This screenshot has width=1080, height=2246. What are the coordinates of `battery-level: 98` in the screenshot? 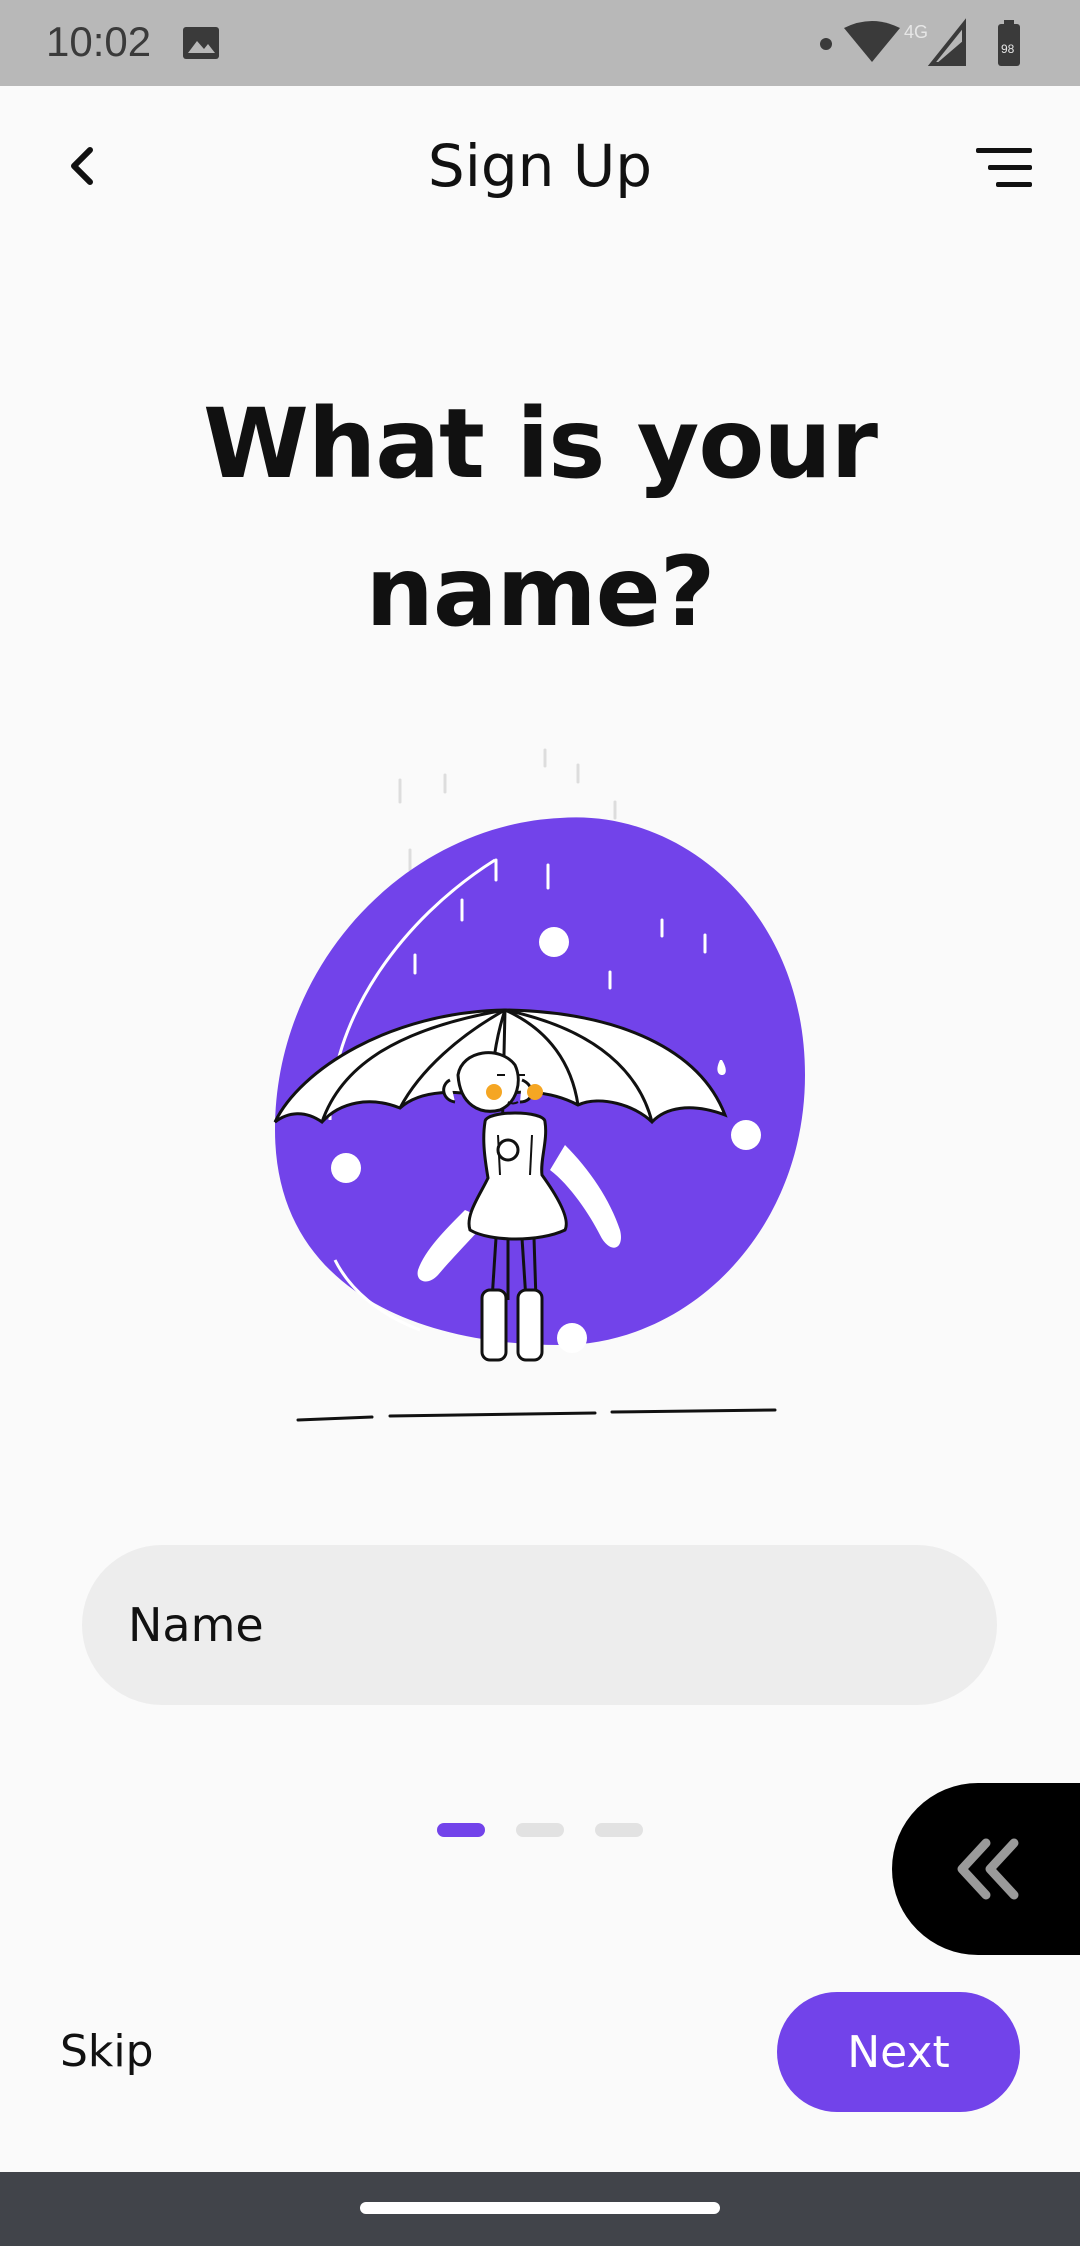 It's located at (1008, 49).